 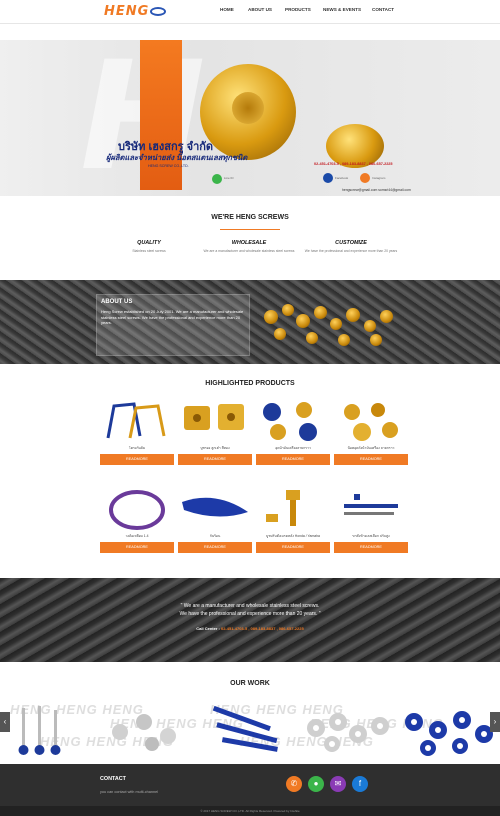 What do you see at coordinates (260, 9) in the screenshot?
I see `nav-about-us: ABOUT US` at bounding box center [260, 9].